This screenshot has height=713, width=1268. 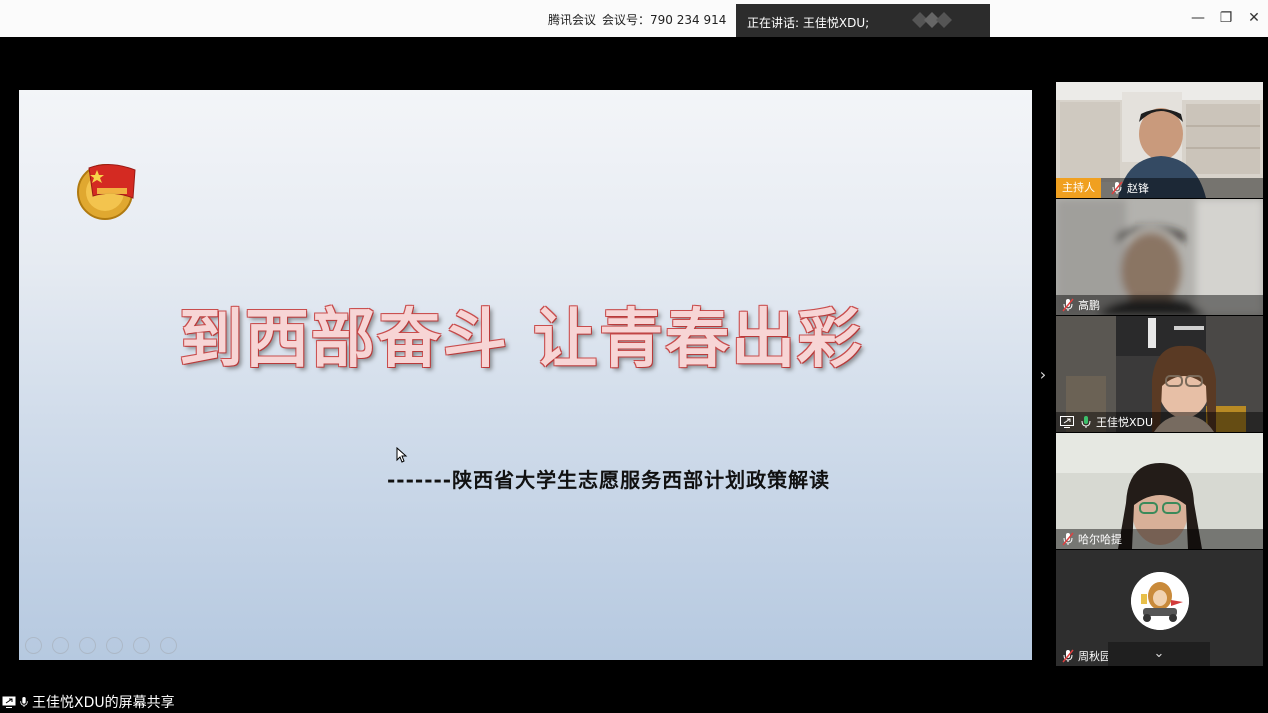 What do you see at coordinates (101, 645) in the screenshot?
I see `slideshow-controls` at bounding box center [101, 645].